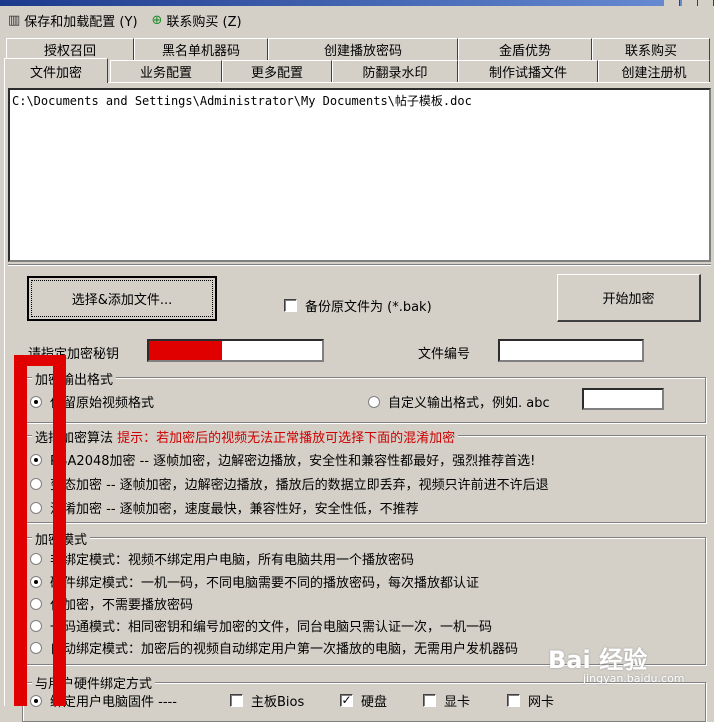 Image resolution: width=714 pixels, height=722 pixels. Describe the element at coordinates (74, 378) in the screenshot. I see `output-format-title: 加密输出格式` at that location.